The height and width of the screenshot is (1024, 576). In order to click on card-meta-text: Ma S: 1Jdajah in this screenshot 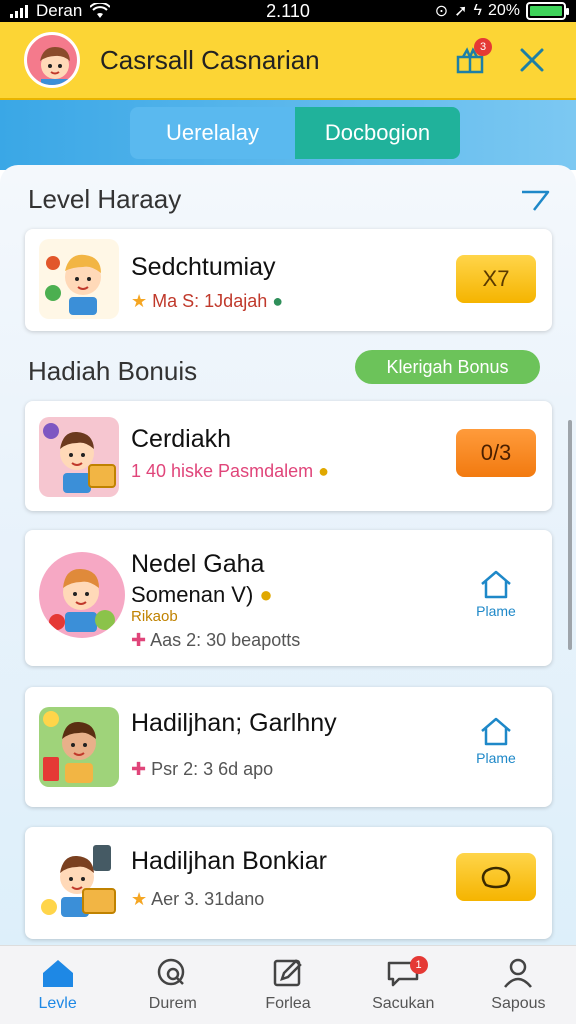, I will do `click(210, 301)`.